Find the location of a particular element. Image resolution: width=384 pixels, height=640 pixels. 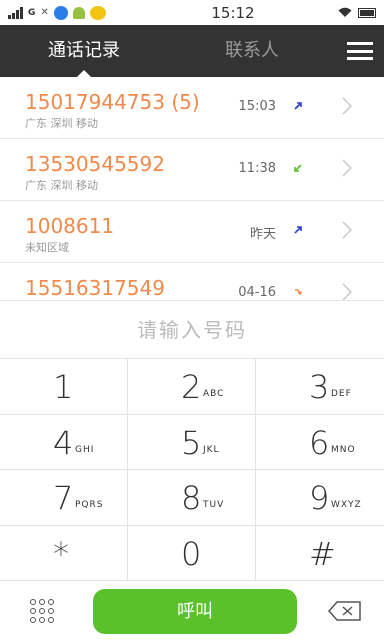

bottom-action-bar: 呼叫 is located at coordinates (192, 610).